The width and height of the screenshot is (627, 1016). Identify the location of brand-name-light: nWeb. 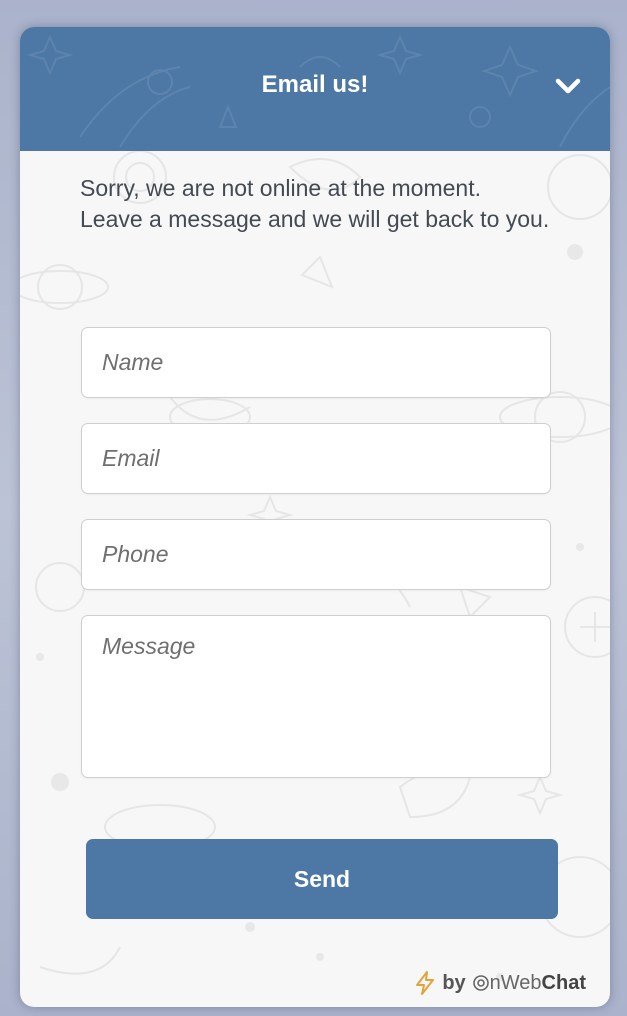
(515, 982).